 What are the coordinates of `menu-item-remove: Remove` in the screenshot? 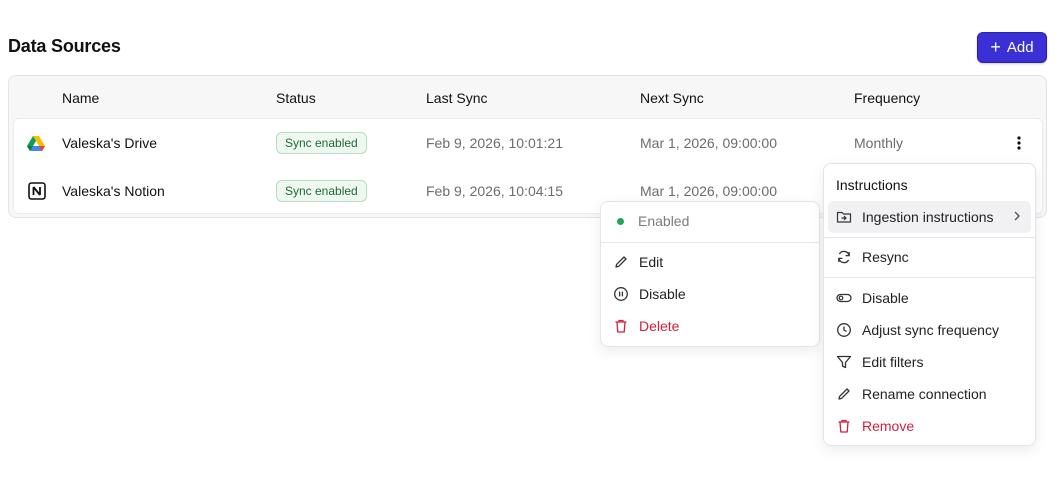 It's located at (929, 426).